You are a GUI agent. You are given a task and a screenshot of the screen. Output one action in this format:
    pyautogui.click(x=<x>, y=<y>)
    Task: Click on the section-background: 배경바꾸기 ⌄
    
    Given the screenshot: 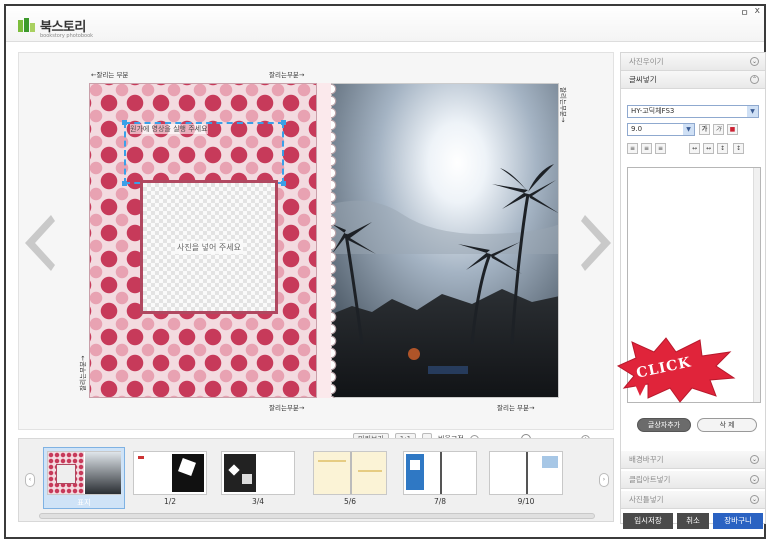 What is the action you would take?
    pyautogui.click(x=693, y=460)
    